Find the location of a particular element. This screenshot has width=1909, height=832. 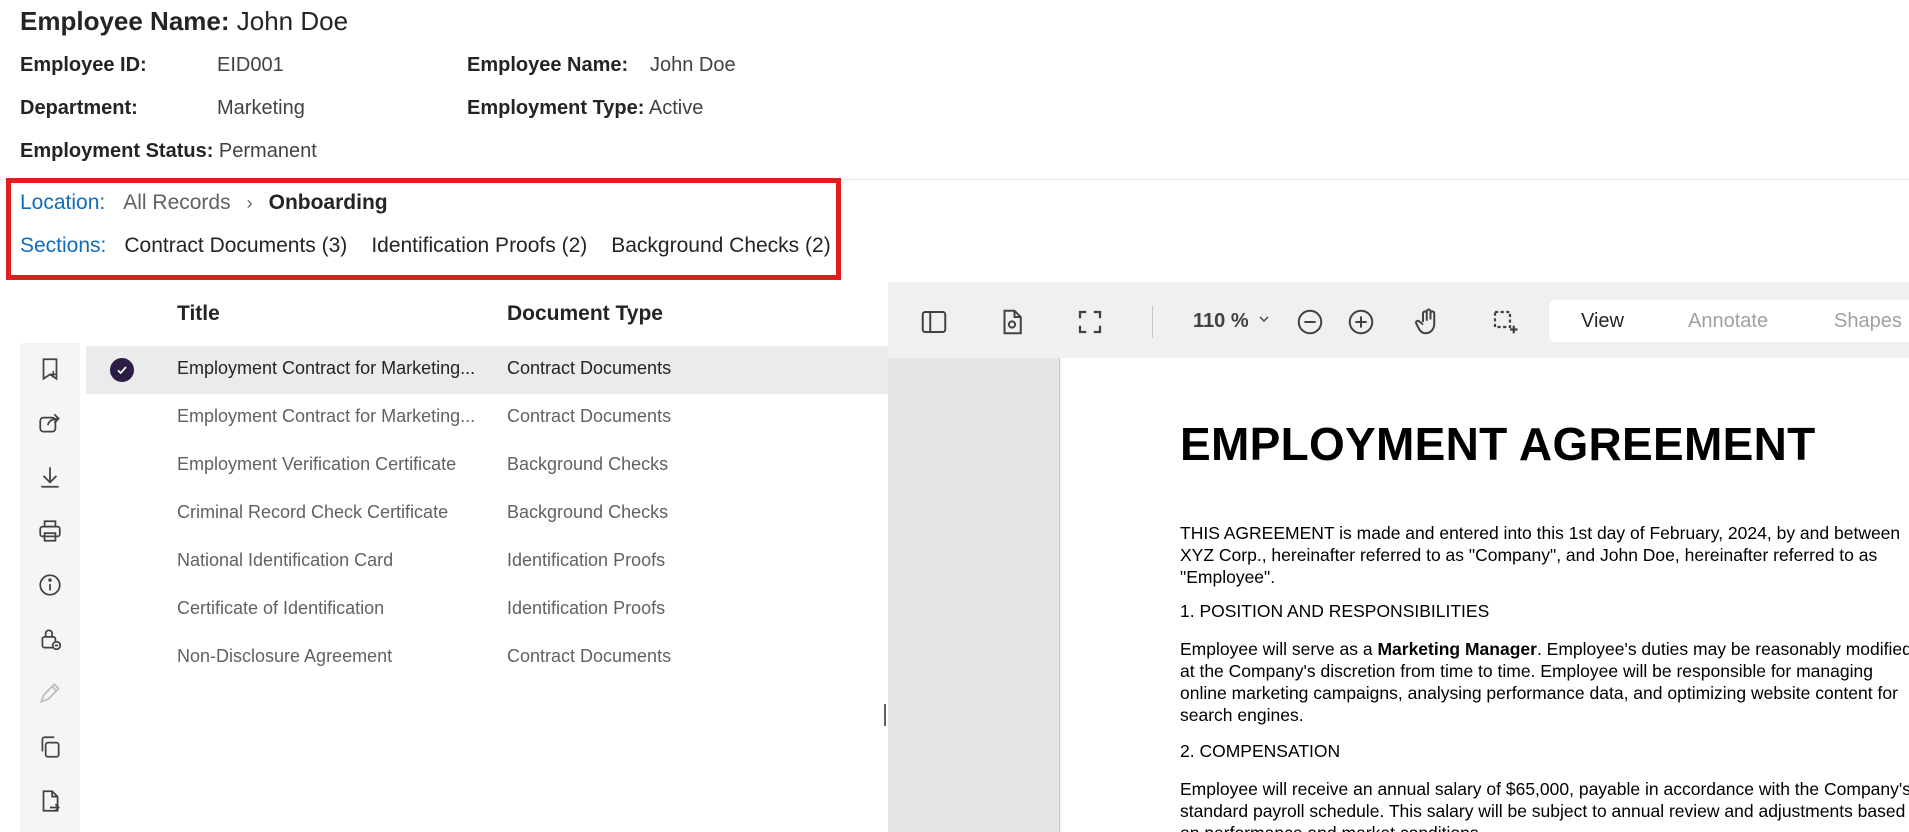

sections-label: Sections: is located at coordinates (63, 245).